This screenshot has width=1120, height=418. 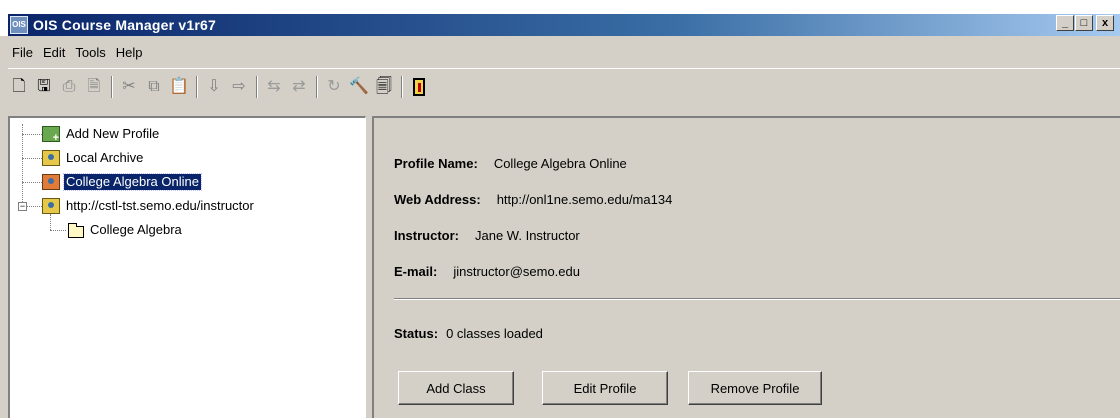 I want to click on tree-item-label: College Algebra, so click(x=136, y=229).